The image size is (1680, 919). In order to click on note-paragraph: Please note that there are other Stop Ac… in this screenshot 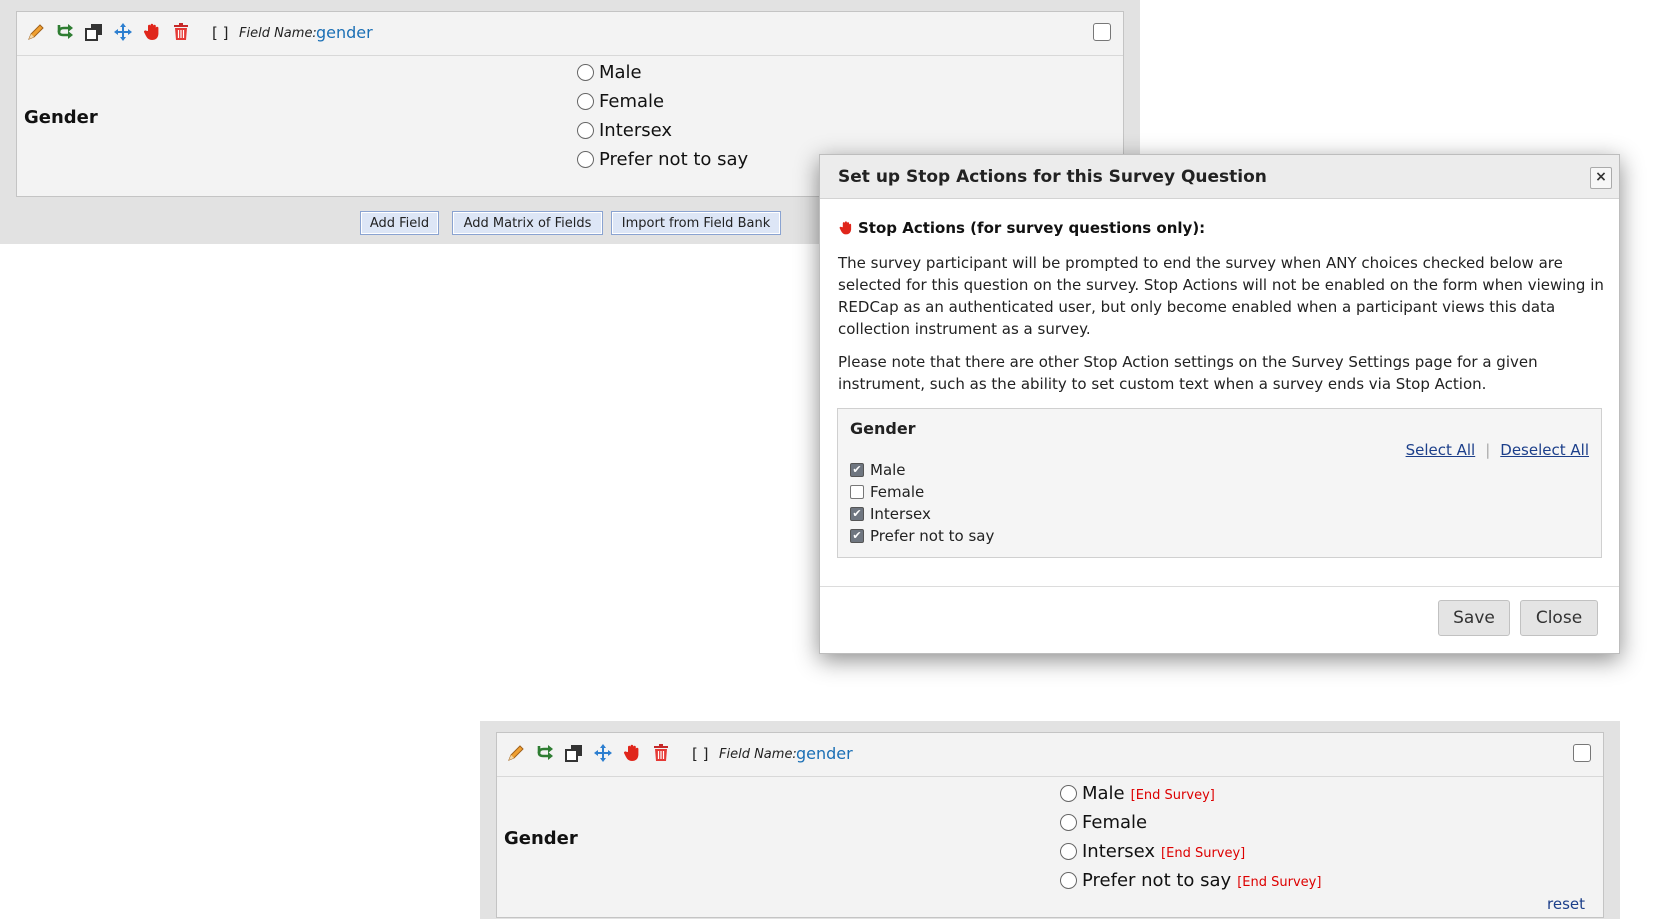, I will do `click(1188, 373)`.